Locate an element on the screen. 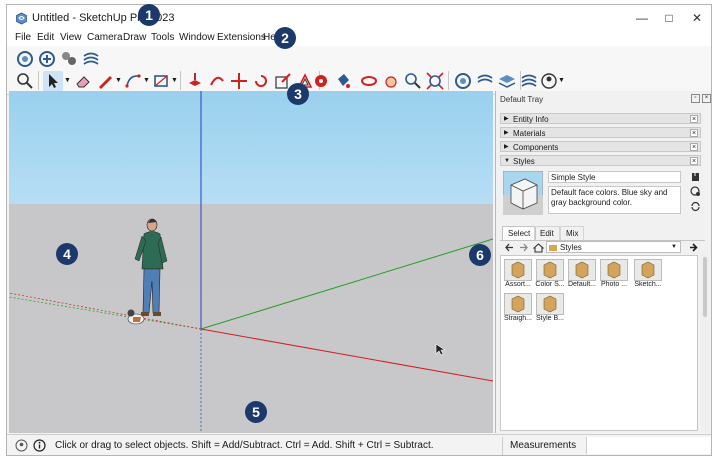 This screenshot has height=463, width=720. mouse-cursor-icon is located at coordinates (440, 349).